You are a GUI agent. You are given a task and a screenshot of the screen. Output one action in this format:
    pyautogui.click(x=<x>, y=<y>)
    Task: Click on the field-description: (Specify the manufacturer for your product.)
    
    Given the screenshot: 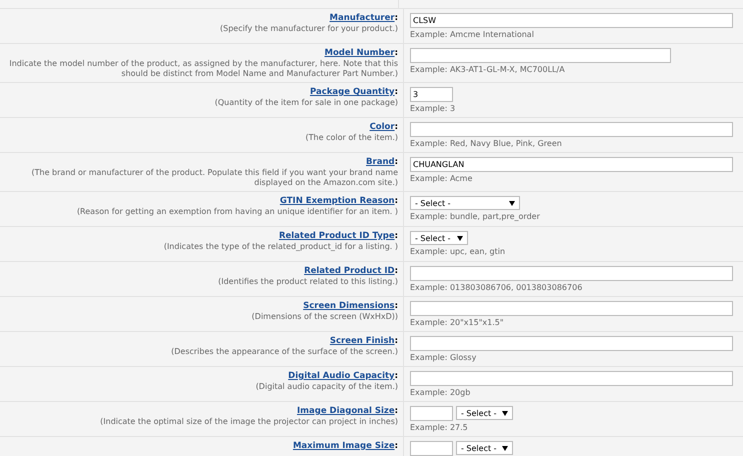 What is the action you would take?
    pyautogui.click(x=308, y=29)
    